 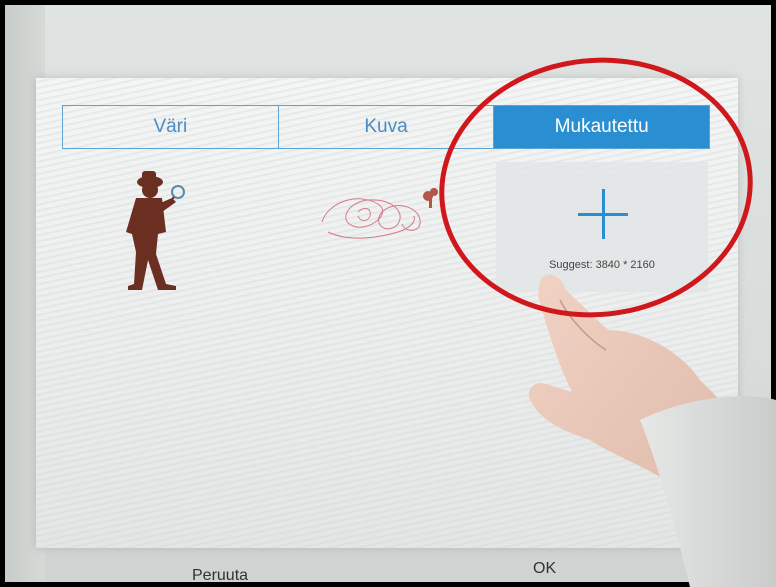 I want to click on detective-silhouette-icon, so click(x=155, y=230).